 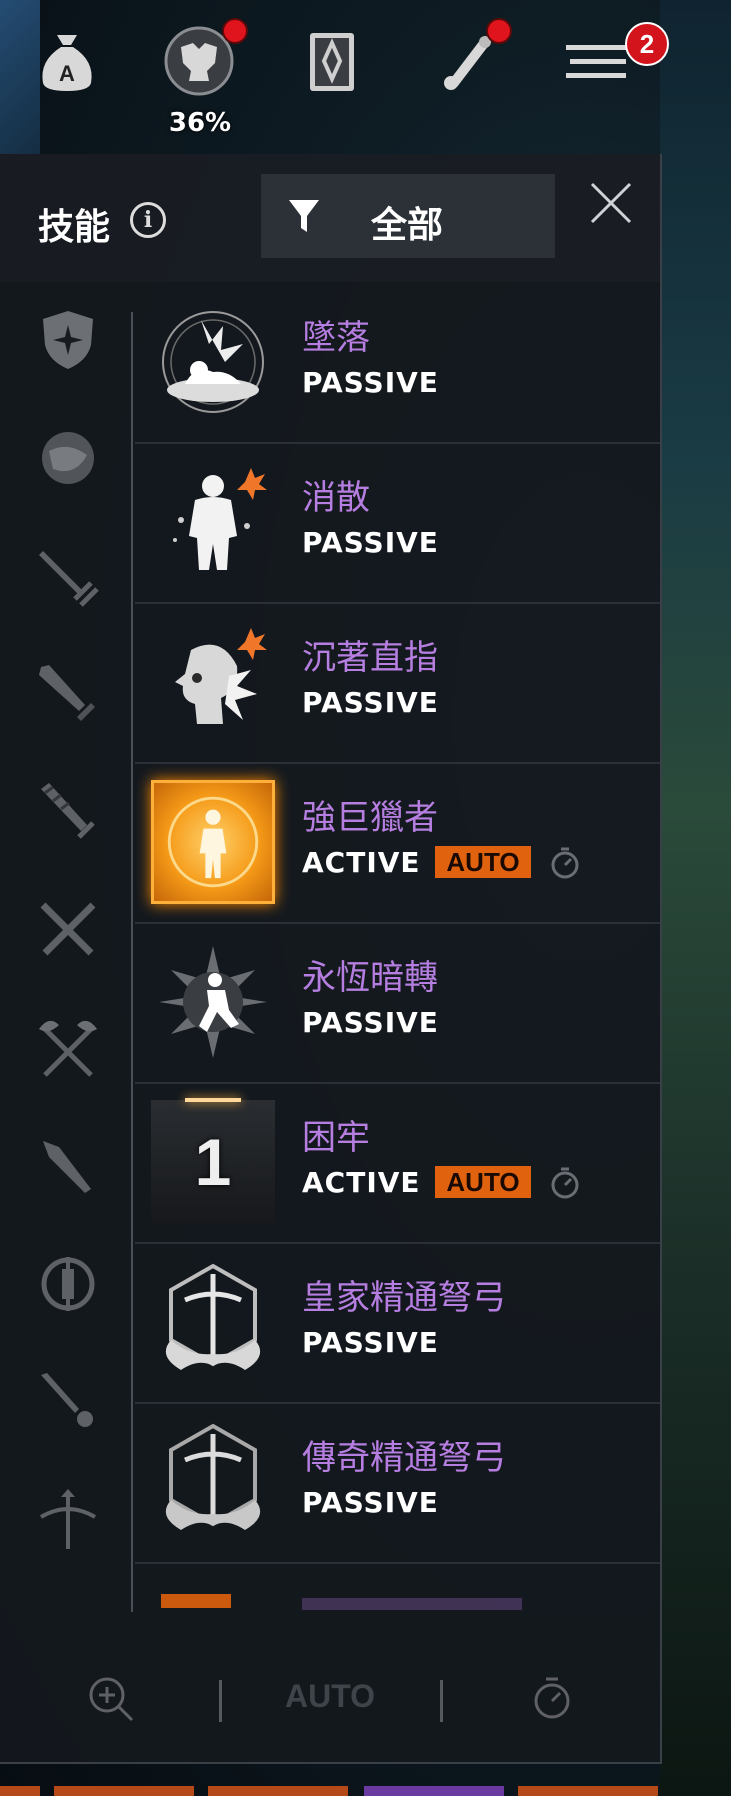 I want to click on crossed-swords-icon, so click(x=68, y=929).